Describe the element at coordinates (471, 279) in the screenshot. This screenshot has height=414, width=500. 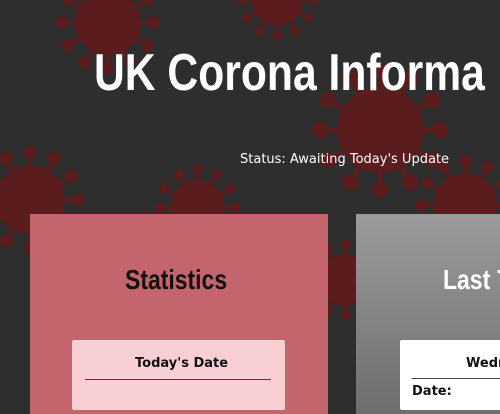
I see `last7-heading: Last 7` at that location.